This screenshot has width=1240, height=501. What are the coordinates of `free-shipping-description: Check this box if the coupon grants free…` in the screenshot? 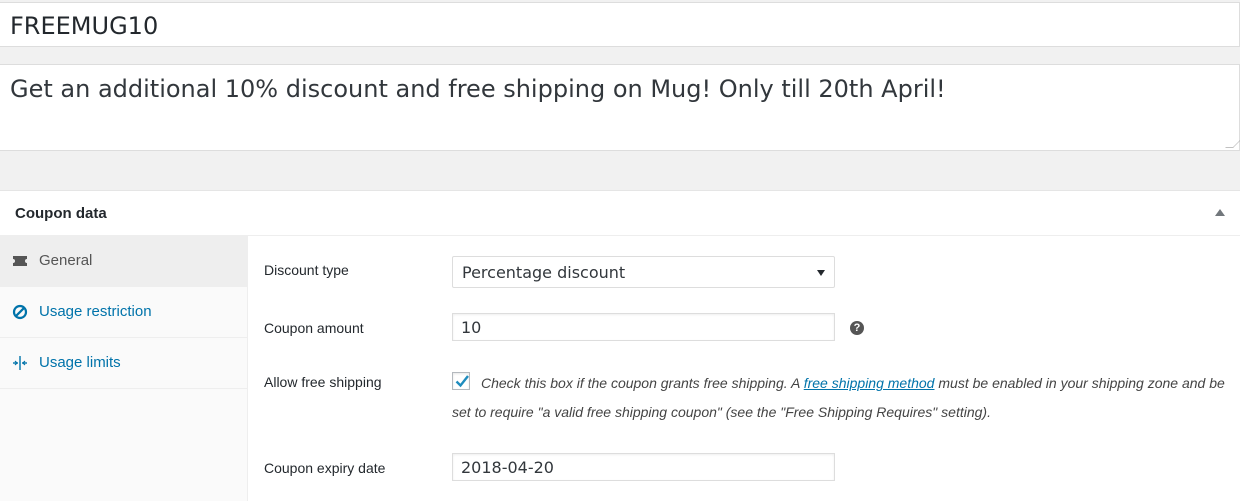 It's located at (842, 398).